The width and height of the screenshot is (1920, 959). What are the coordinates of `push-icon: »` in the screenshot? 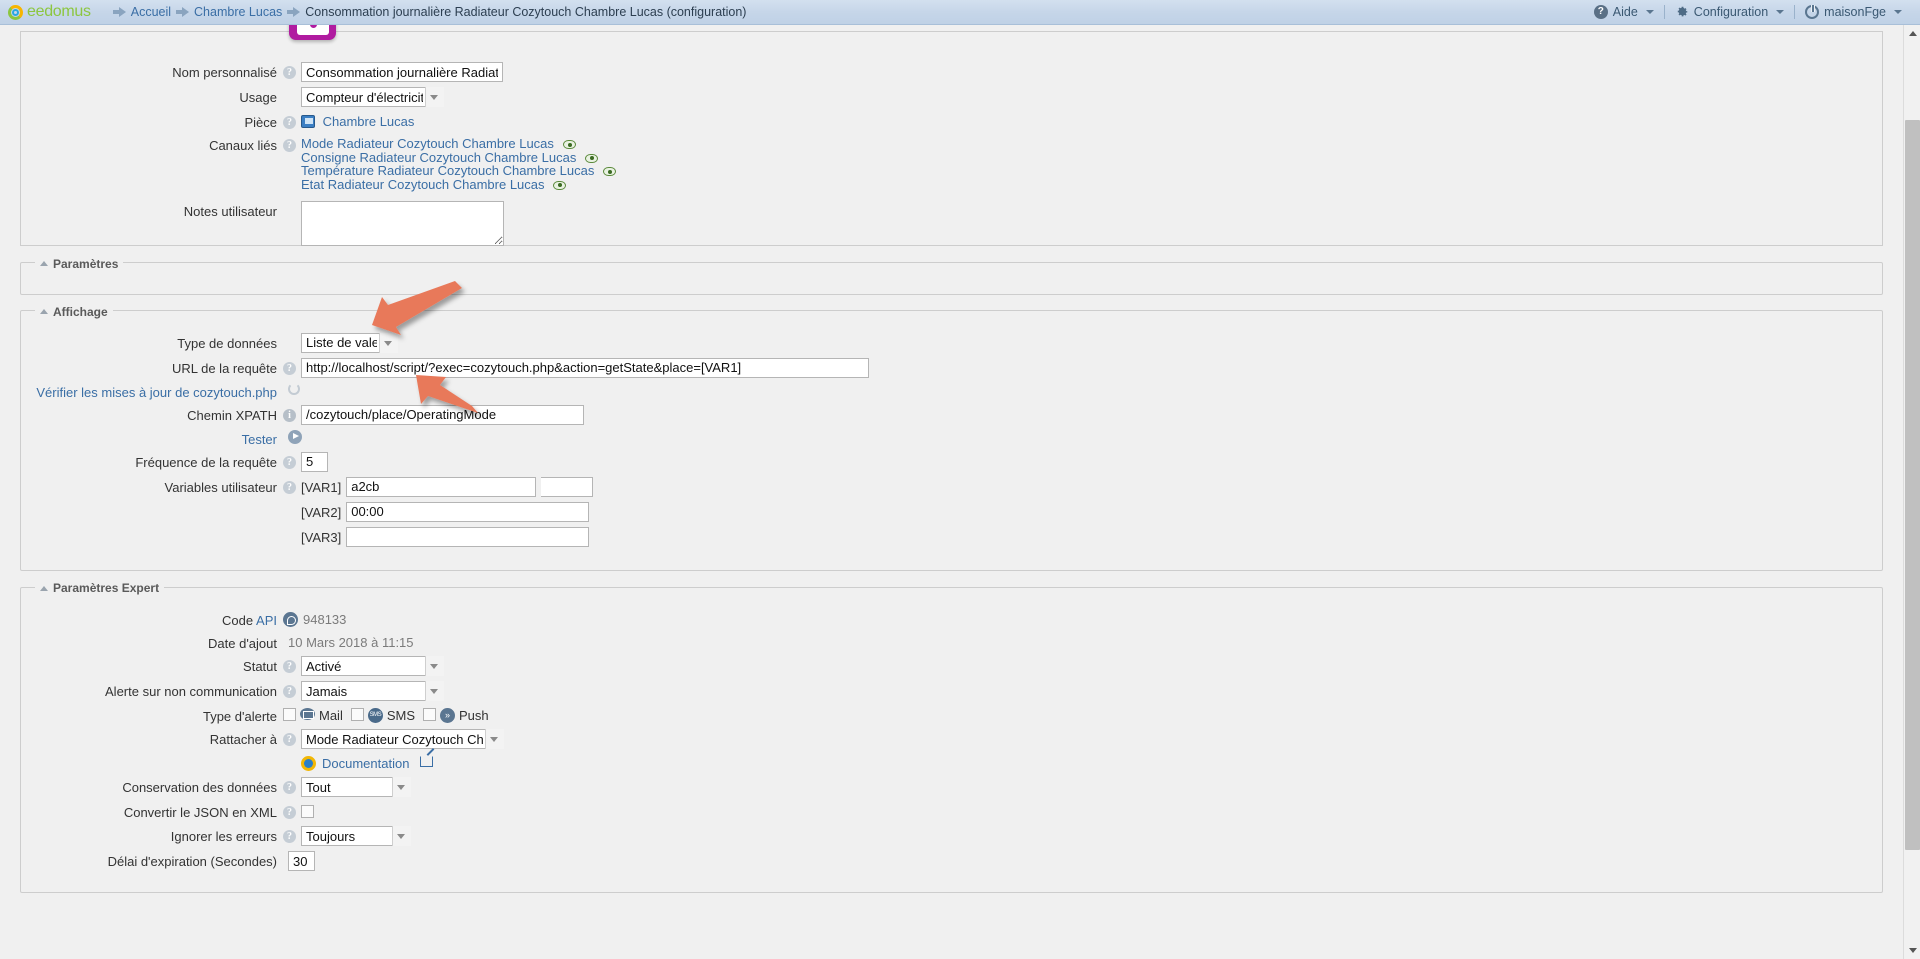 It's located at (448, 715).